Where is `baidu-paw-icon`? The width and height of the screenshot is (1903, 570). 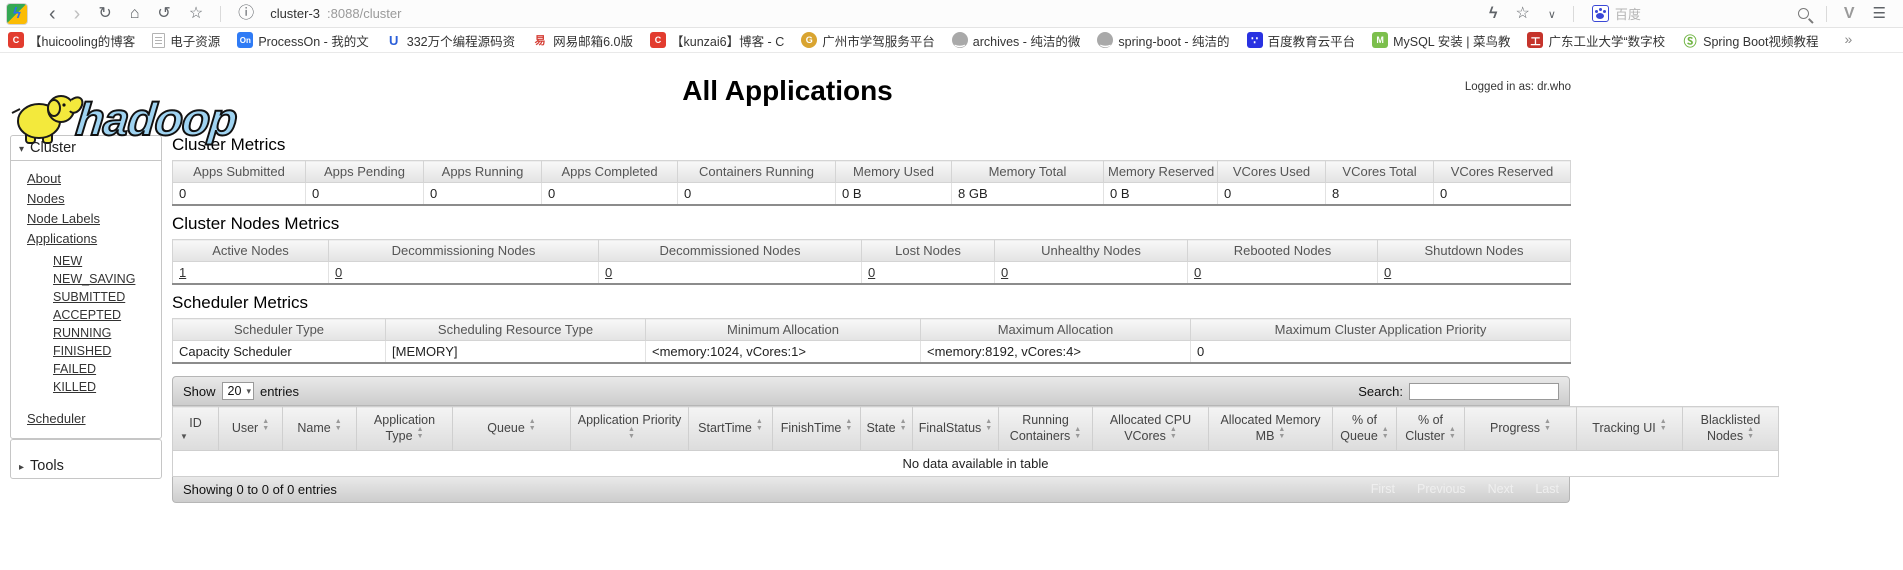
baidu-paw-icon is located at coordinates (1600, 13).